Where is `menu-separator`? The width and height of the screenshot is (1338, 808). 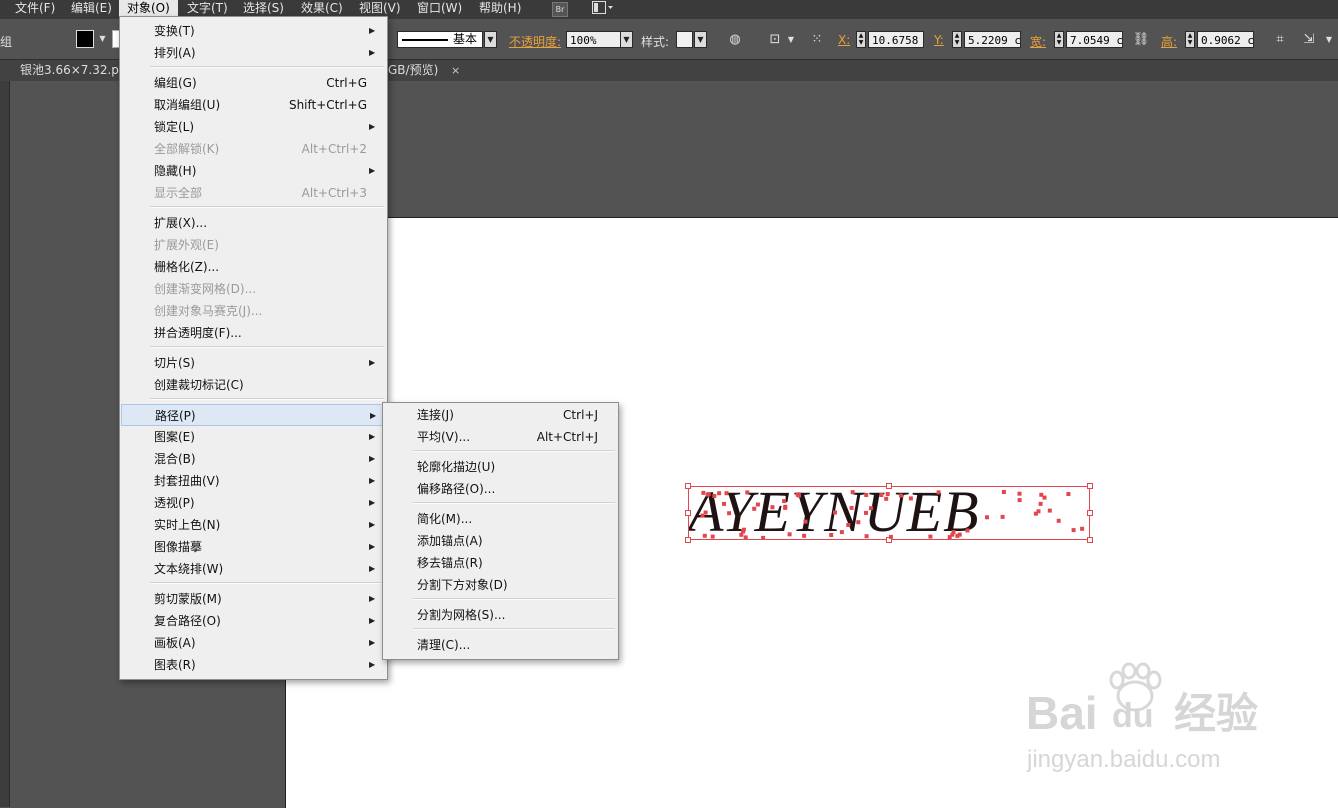 menu-separator is located at coordinates (267, 399).